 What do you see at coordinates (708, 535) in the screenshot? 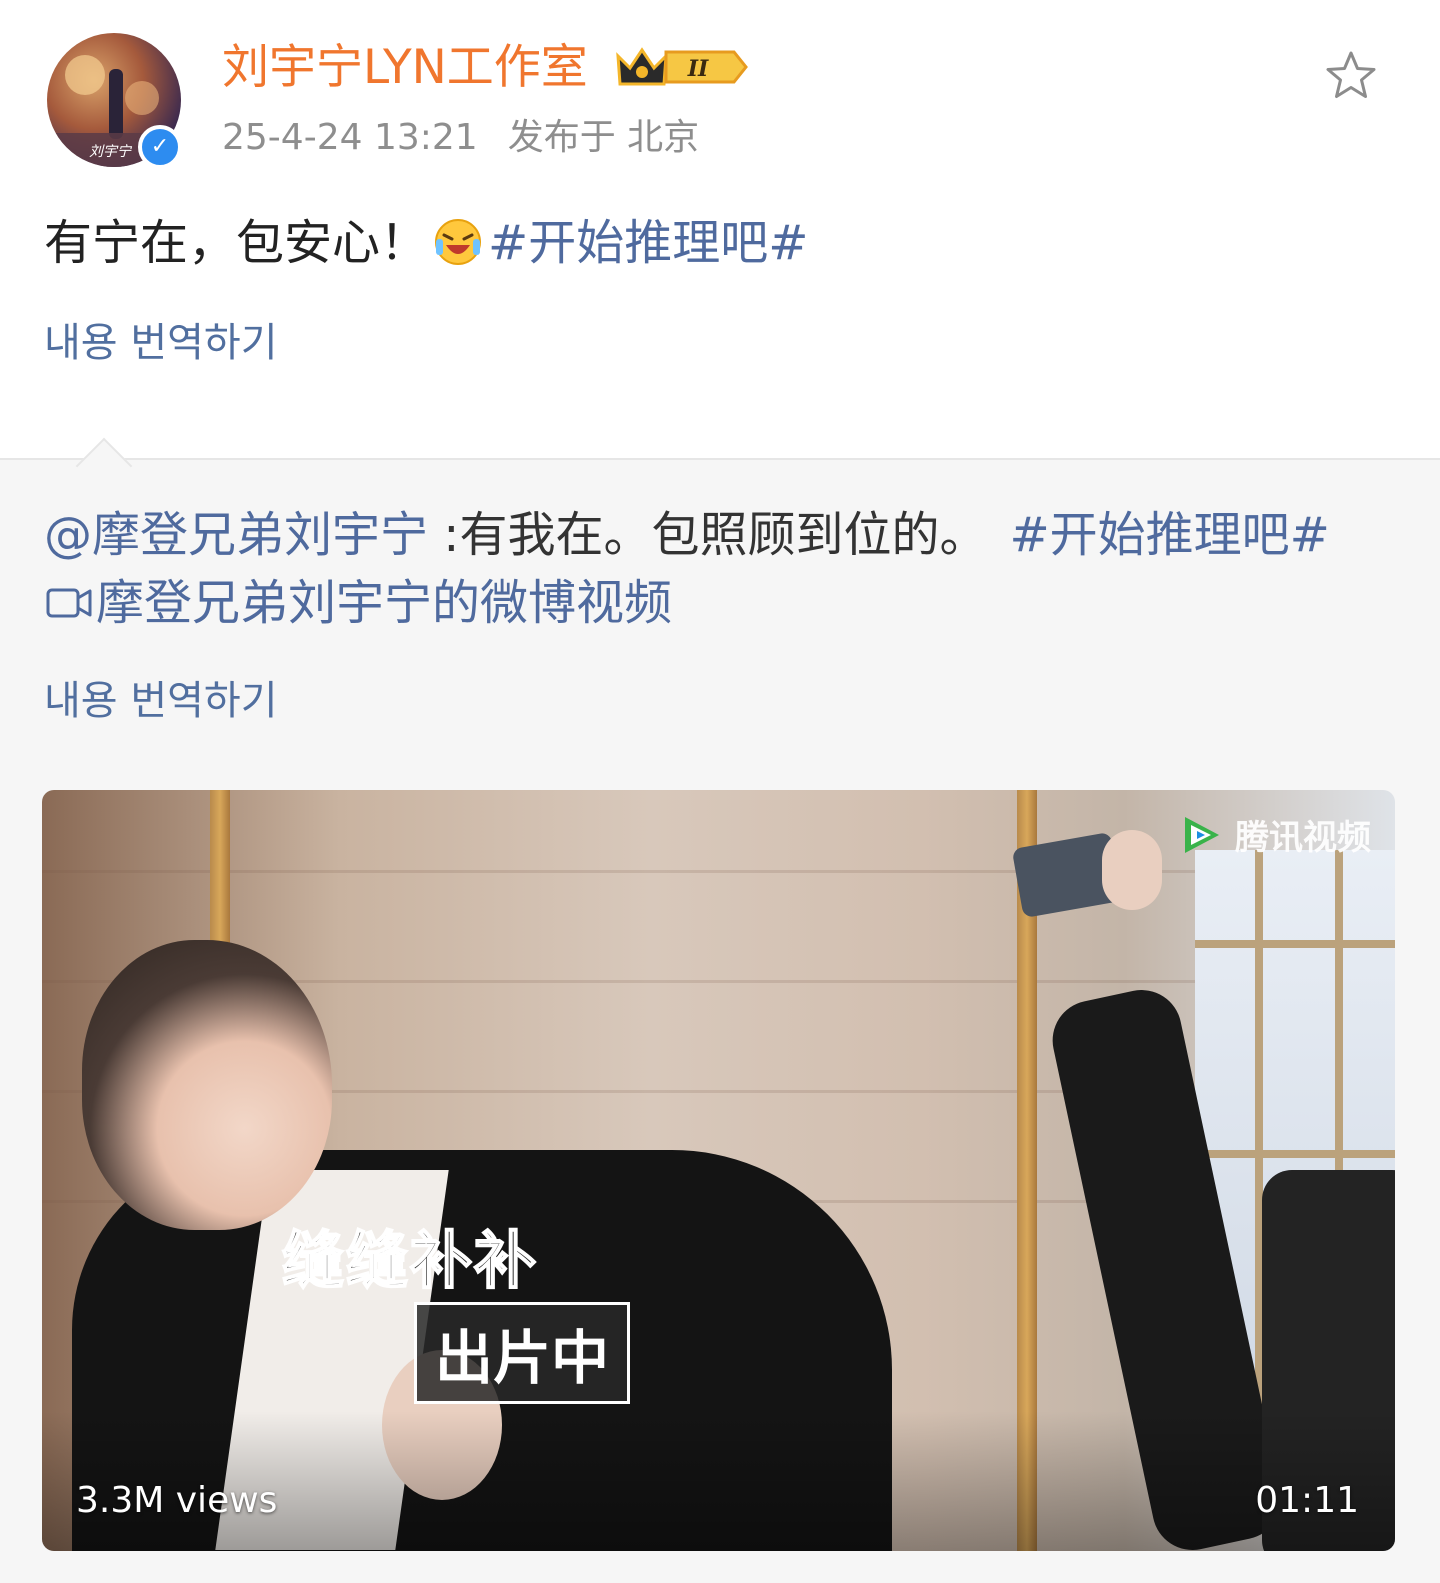
I see `repost-body: :有我在。包照顾到位的。` at bounding box center [708, 535].